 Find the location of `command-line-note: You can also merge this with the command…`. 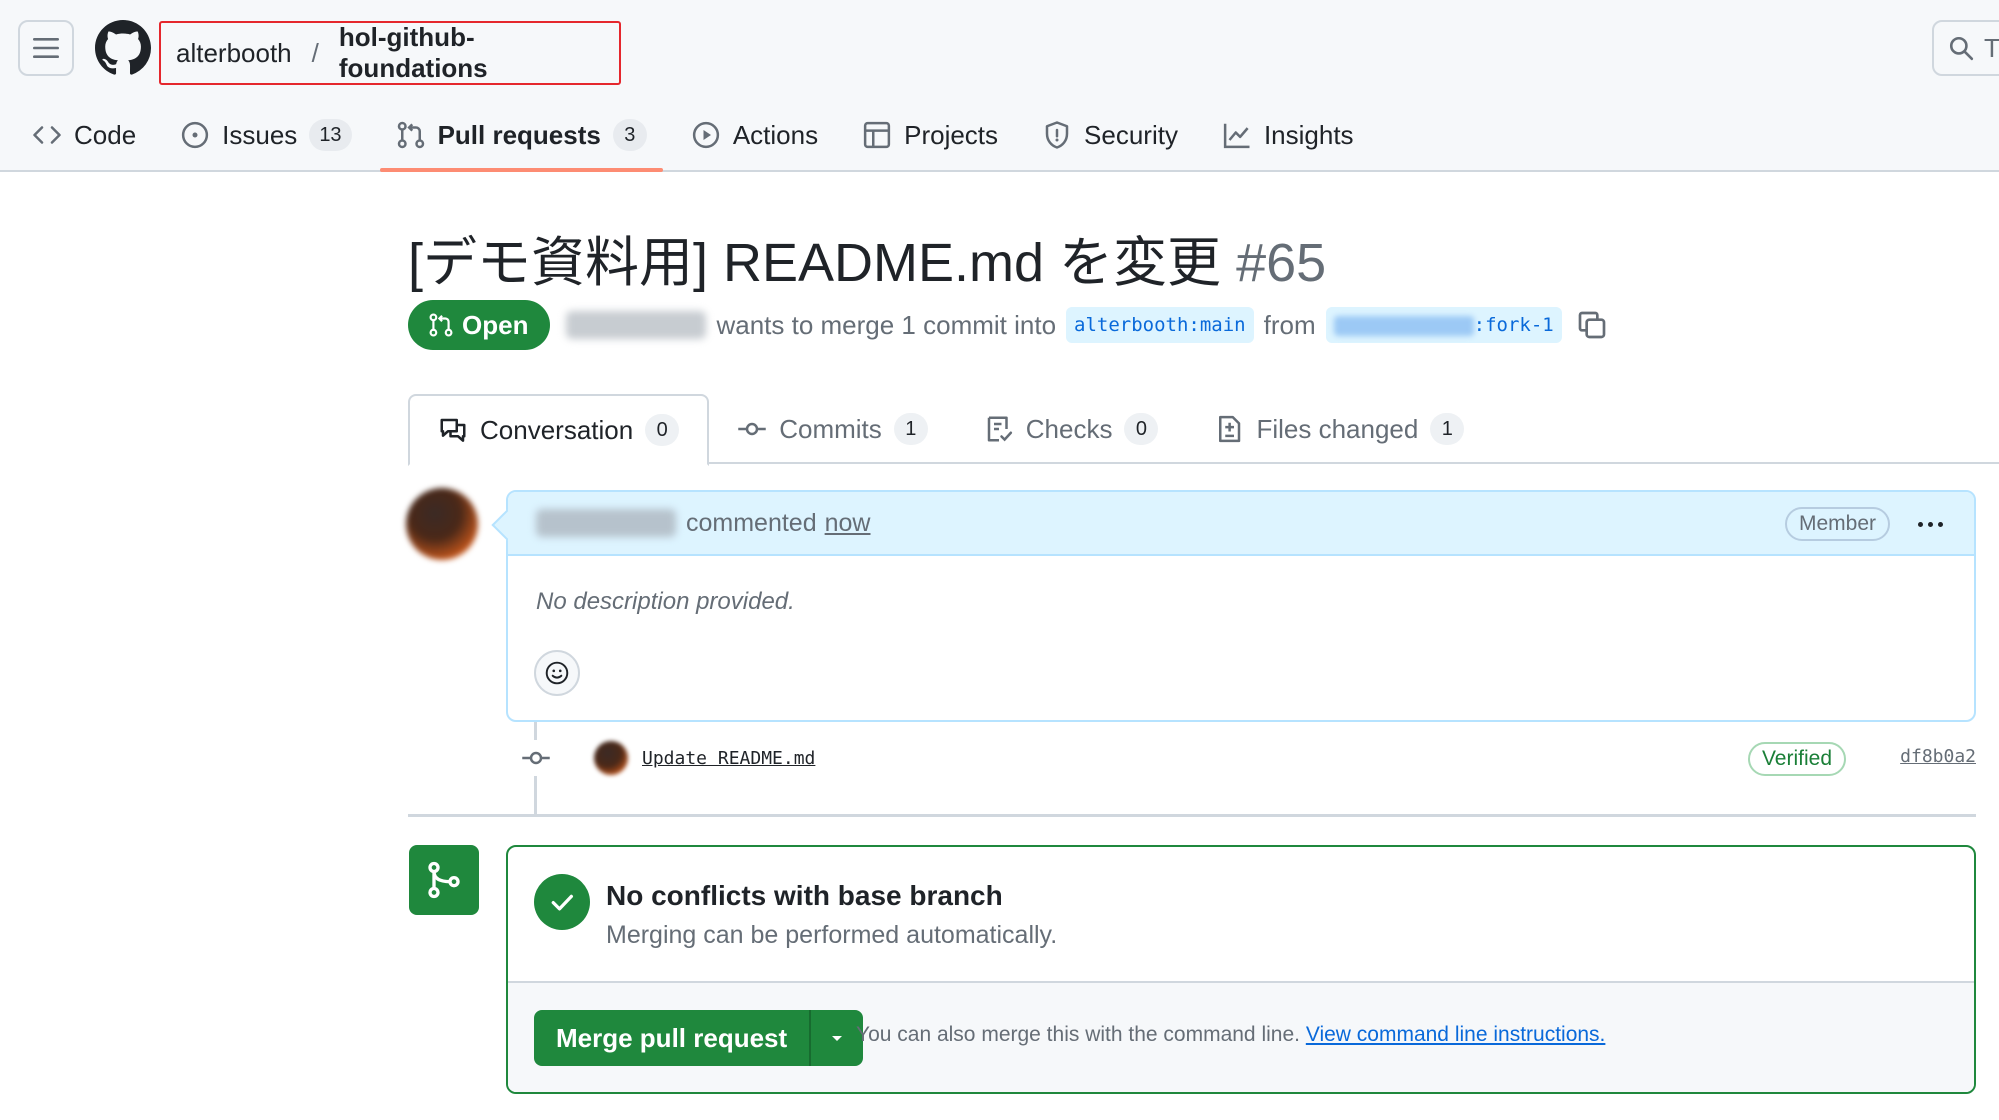

command-line-note: You can also merge this with the command… is located at coordinates (1230, 1035).